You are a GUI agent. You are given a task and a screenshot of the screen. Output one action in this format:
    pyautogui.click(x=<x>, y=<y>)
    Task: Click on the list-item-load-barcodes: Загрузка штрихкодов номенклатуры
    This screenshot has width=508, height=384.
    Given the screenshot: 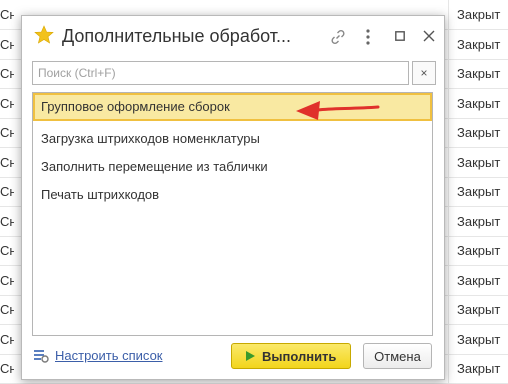 What is the action you would take?
    pyautogui.click(x=232, y=139)
    